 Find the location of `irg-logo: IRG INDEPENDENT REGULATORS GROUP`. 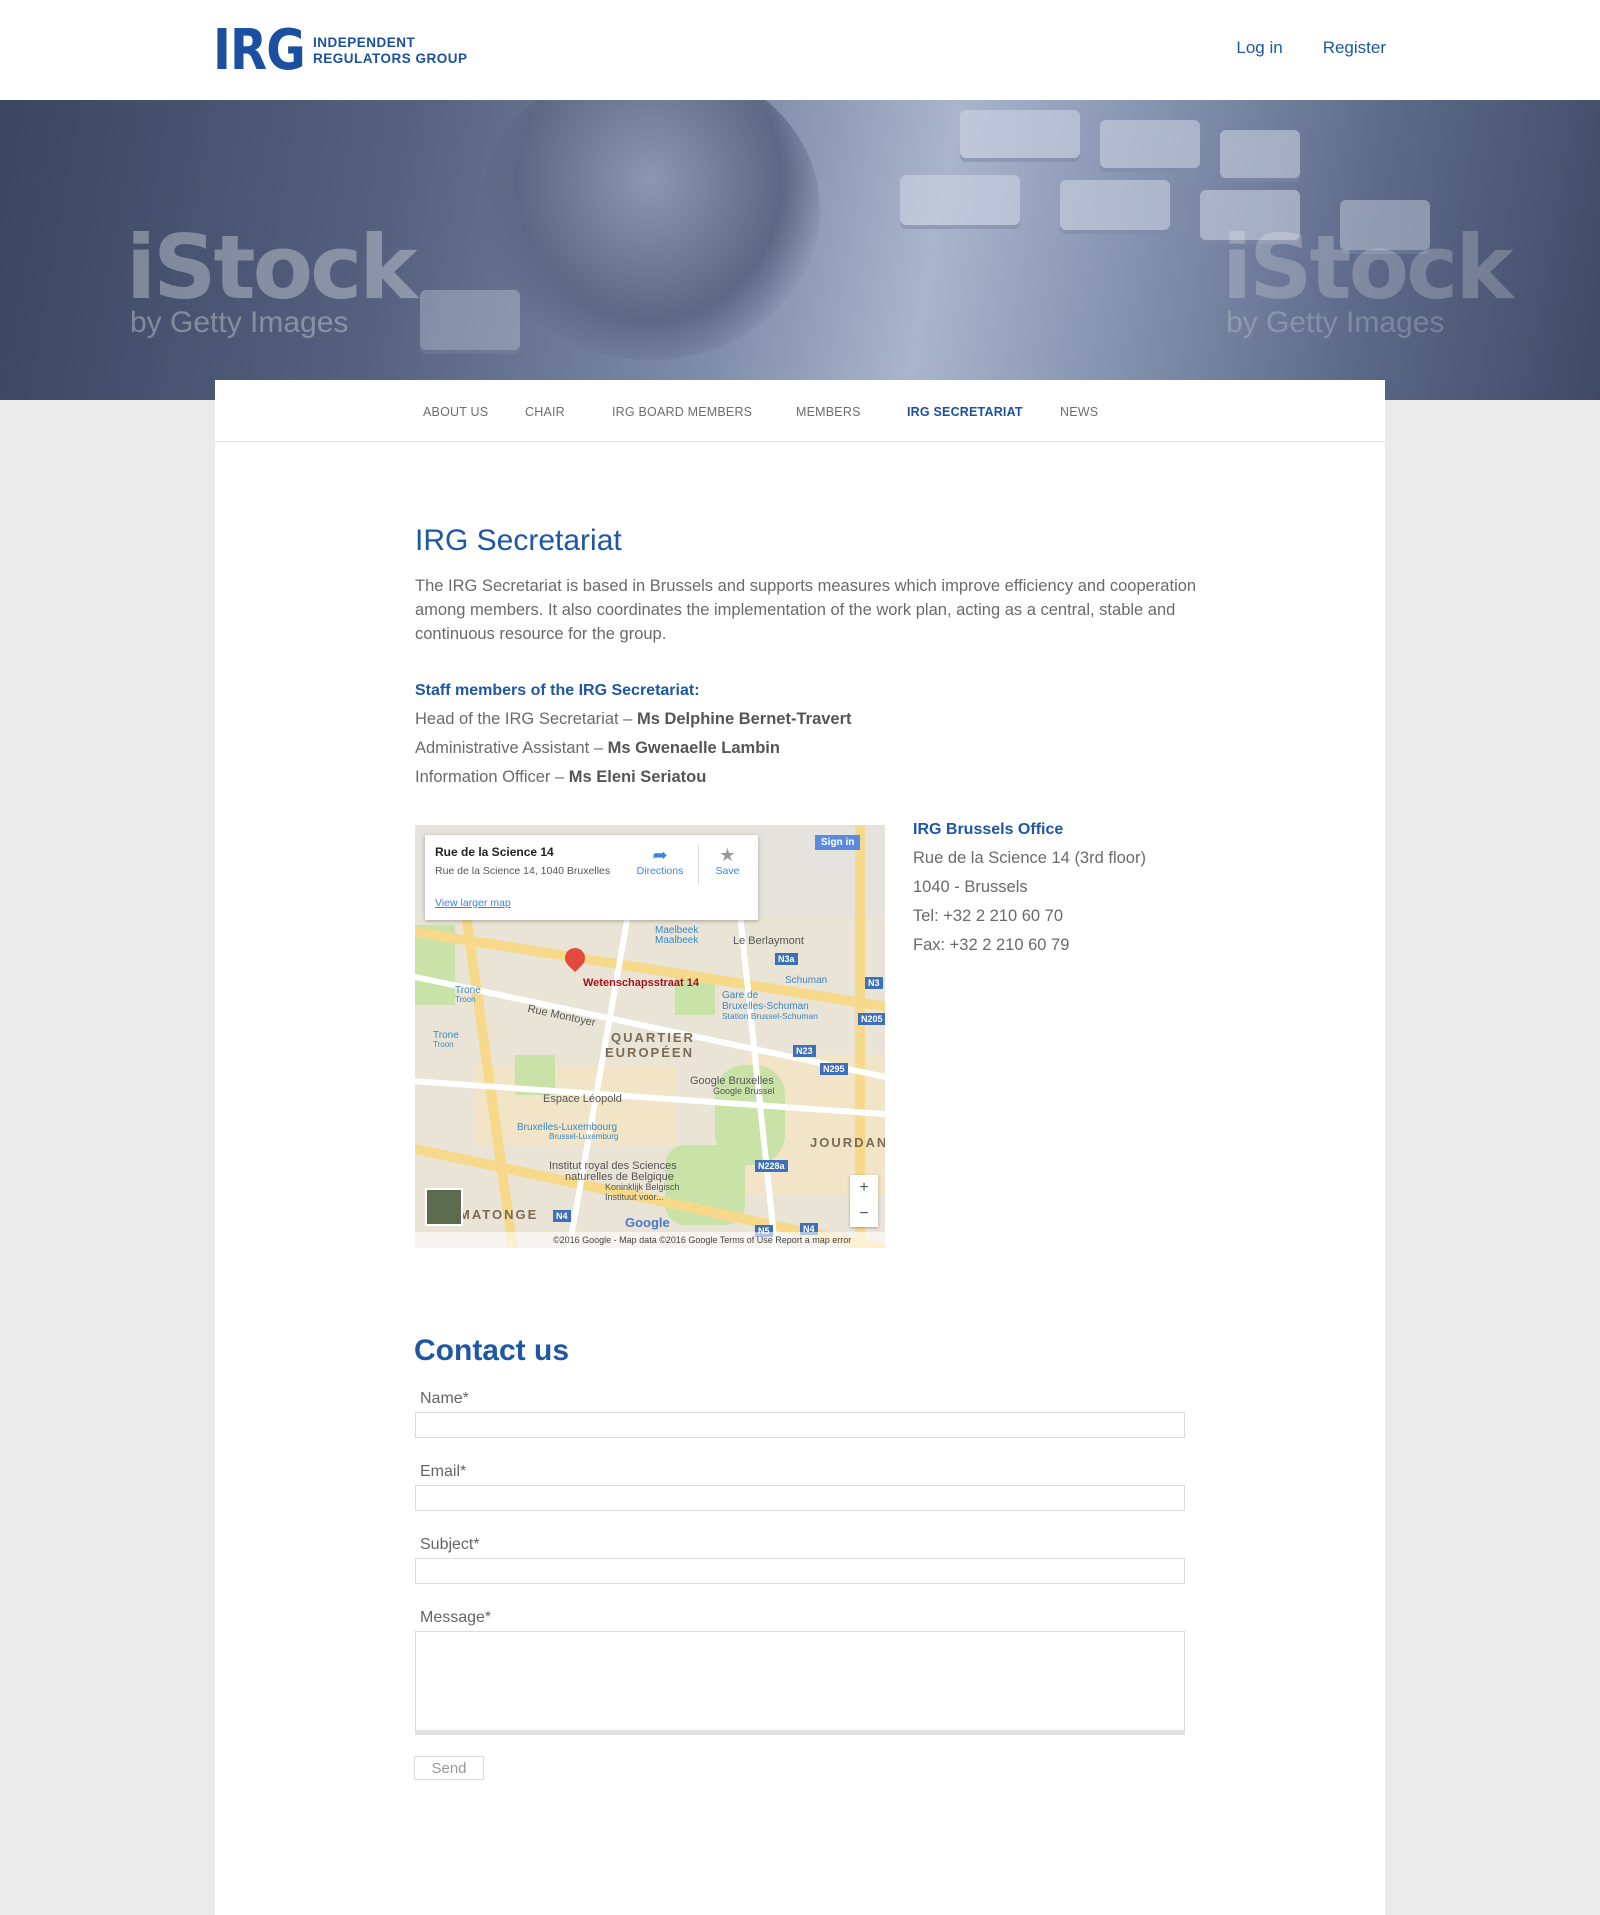

irg-logo: IRG INDEPENDENT REGULATORS GROUP is located at coordinates (340, 50).